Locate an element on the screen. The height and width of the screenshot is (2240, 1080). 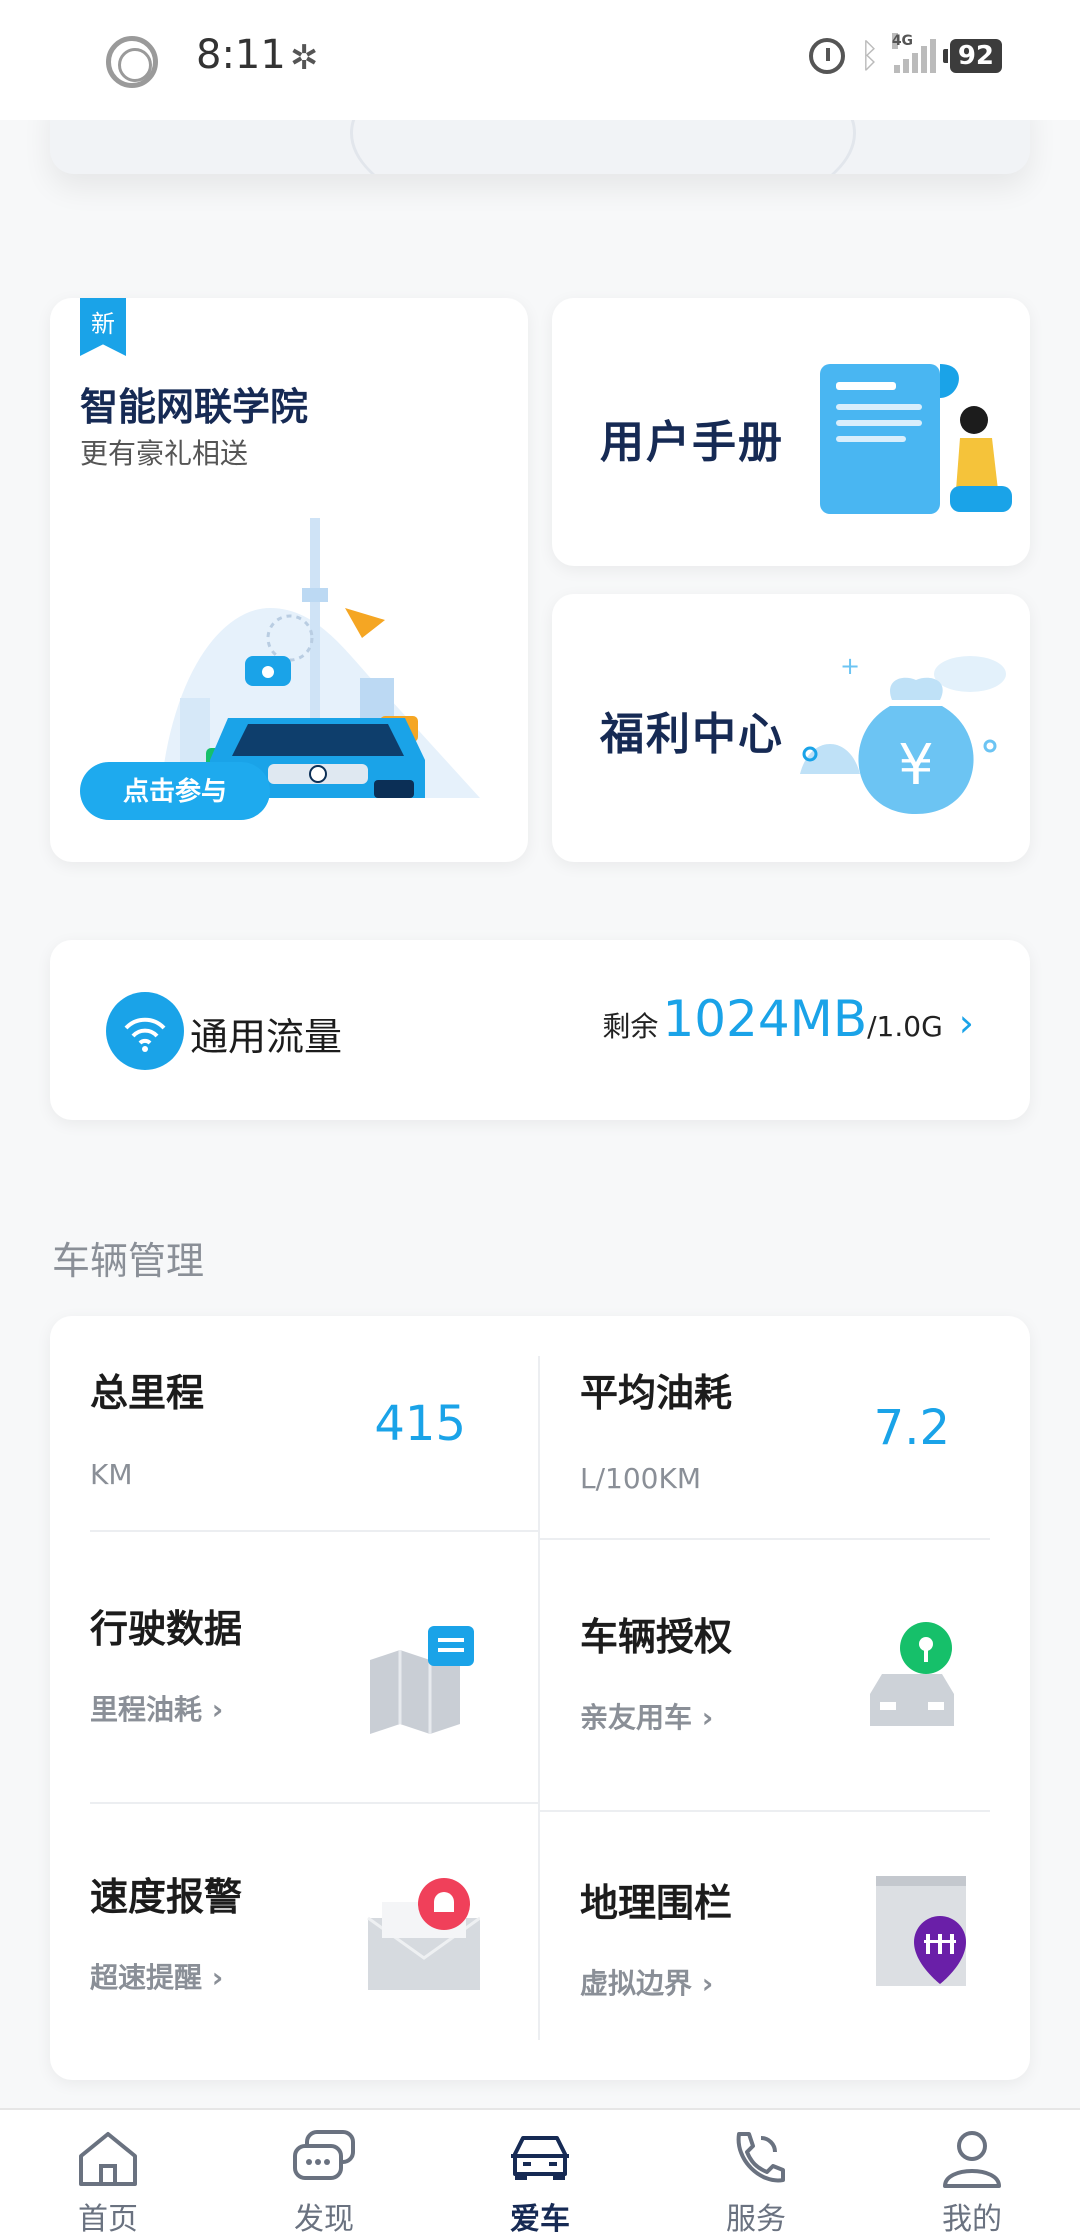
mileage-value: 415 is located at coordinates (420, 1424).